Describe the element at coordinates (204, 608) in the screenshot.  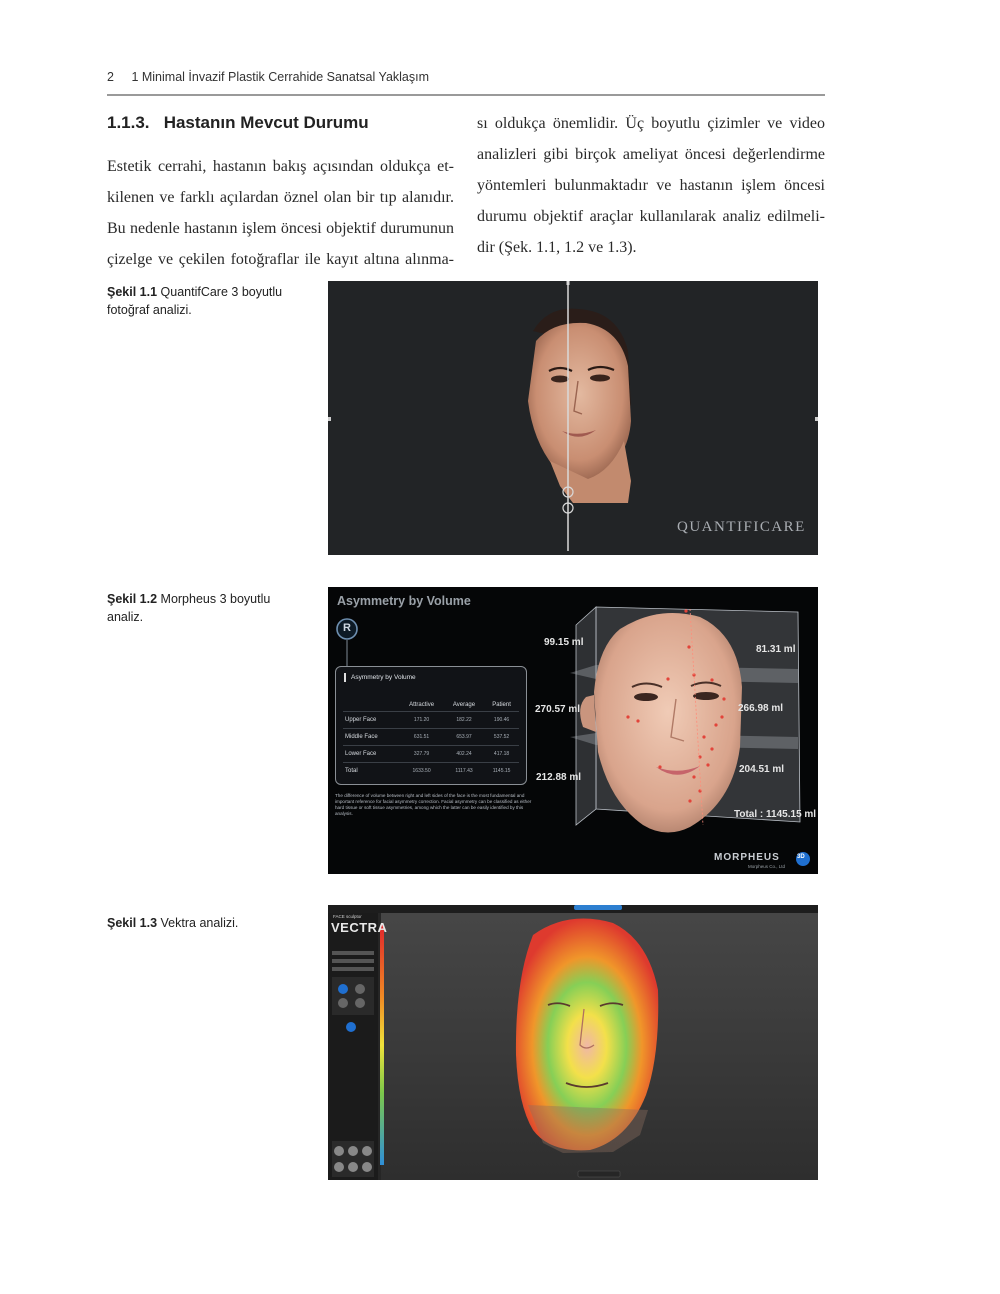
I see `figure-caption-1-2: Şekil 1.2 Morpheus 3 boyutlu analiz.` at that location.